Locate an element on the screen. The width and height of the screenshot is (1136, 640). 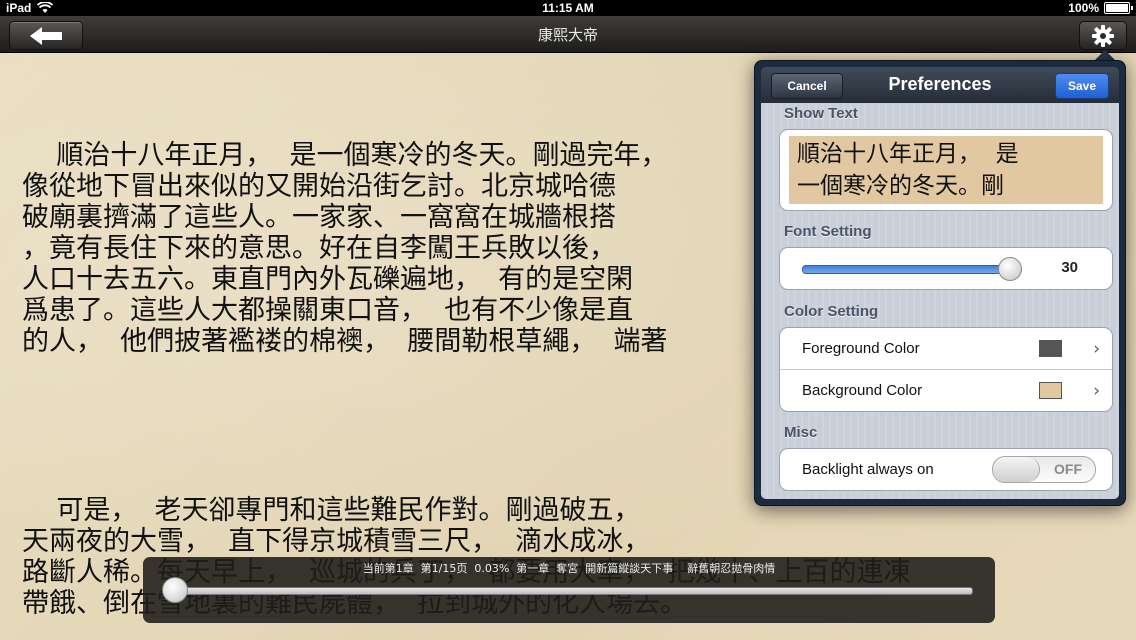
foreground-color-swatch is located at coordinates (1050, 348).